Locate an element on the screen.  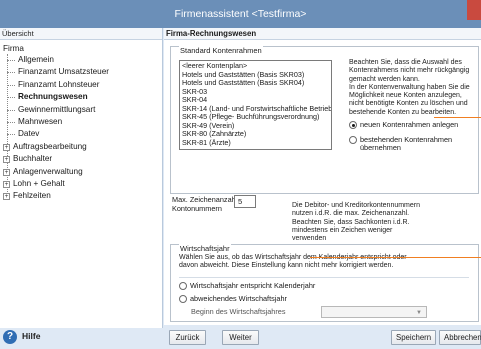
window-titlebar: Firmenassistent <Testfirma> is located at coordinates (240, 14).